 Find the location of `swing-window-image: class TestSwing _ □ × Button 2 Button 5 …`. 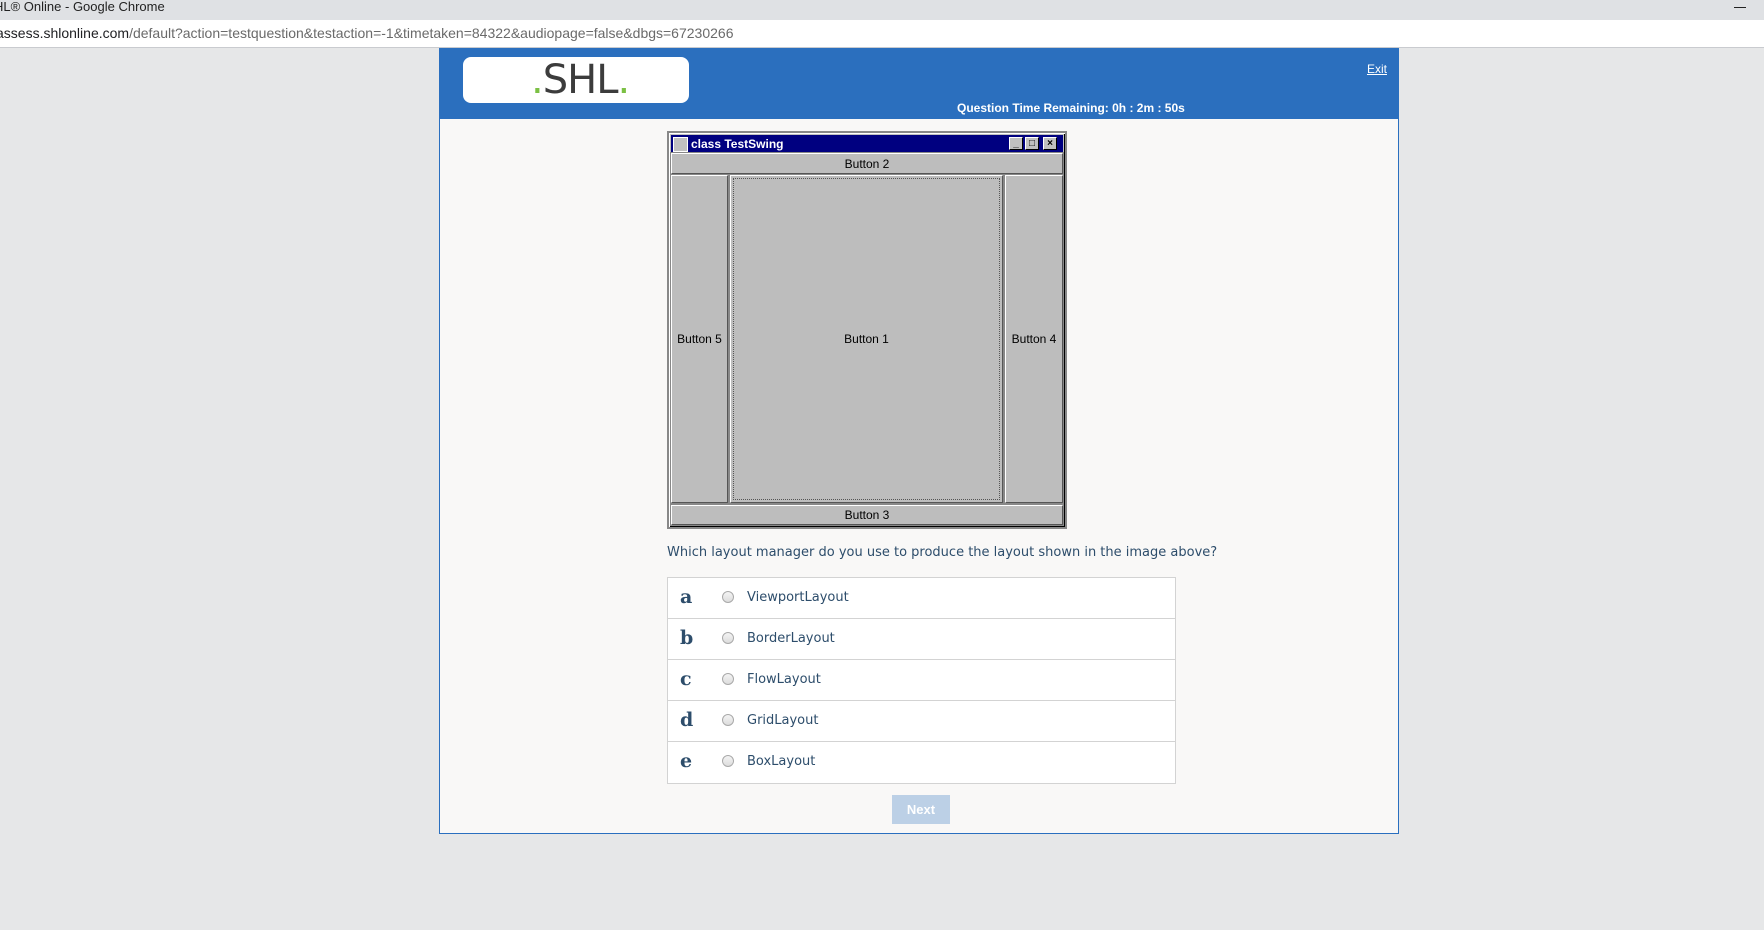

swing-window-image: class TestSwing _ □ × Button 2 Button 5 … is located at coordinates (867, 330).